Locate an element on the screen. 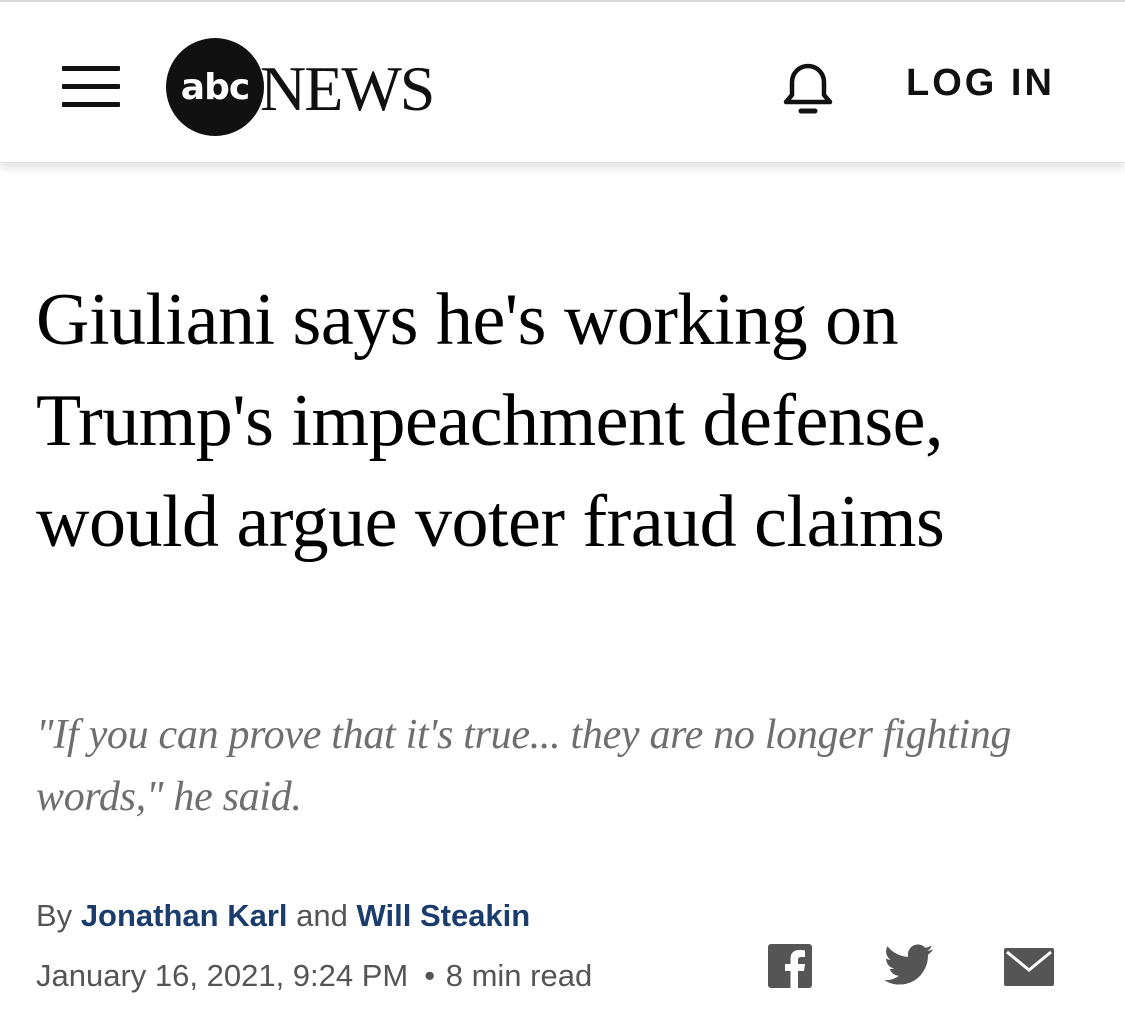 The width and height of the screenshot is (1125, 1011). twitter-icon is located at coordinates (909, 966).